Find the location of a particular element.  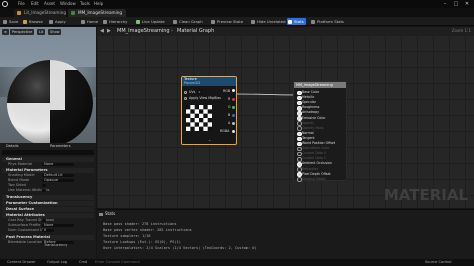

menu-window: Window is located at coordinates (68, 4).